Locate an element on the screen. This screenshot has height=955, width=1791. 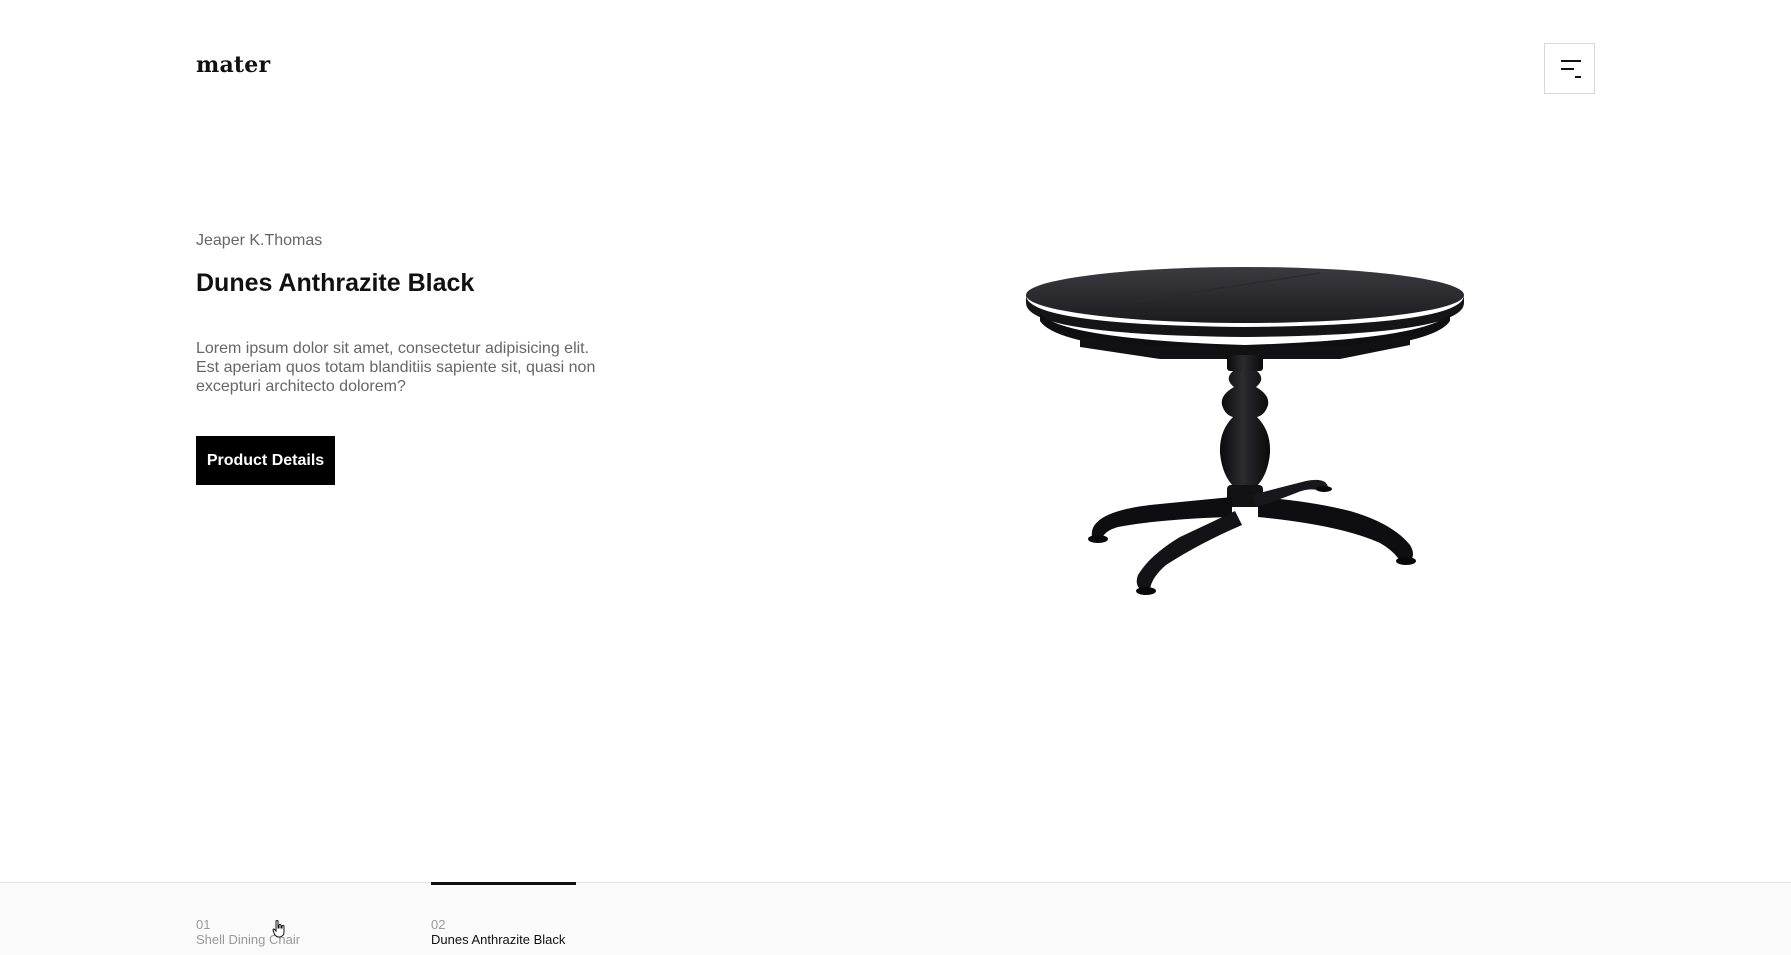
product-image is located at coordinates (1245, 431).